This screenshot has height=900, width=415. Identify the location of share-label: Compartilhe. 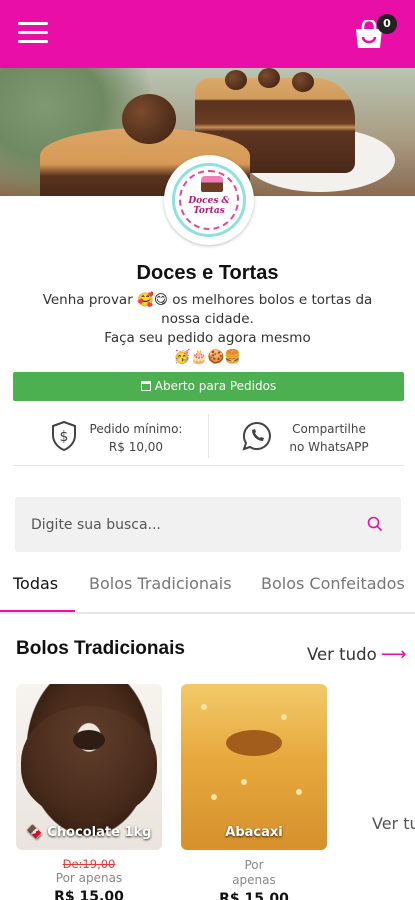
(329, 429).